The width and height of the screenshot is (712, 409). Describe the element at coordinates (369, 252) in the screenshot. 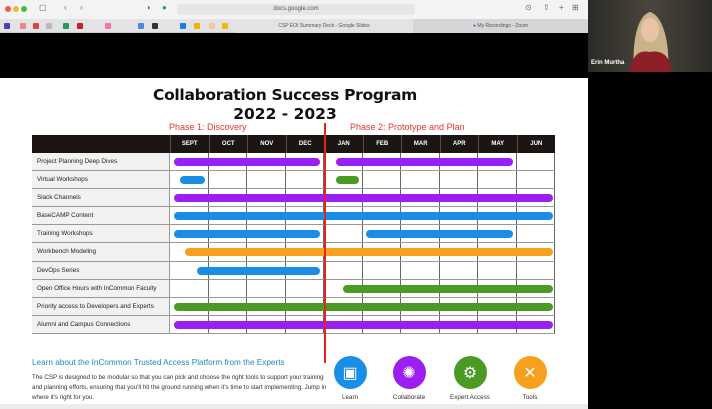

I see `gantt-bar-orange` at that location.